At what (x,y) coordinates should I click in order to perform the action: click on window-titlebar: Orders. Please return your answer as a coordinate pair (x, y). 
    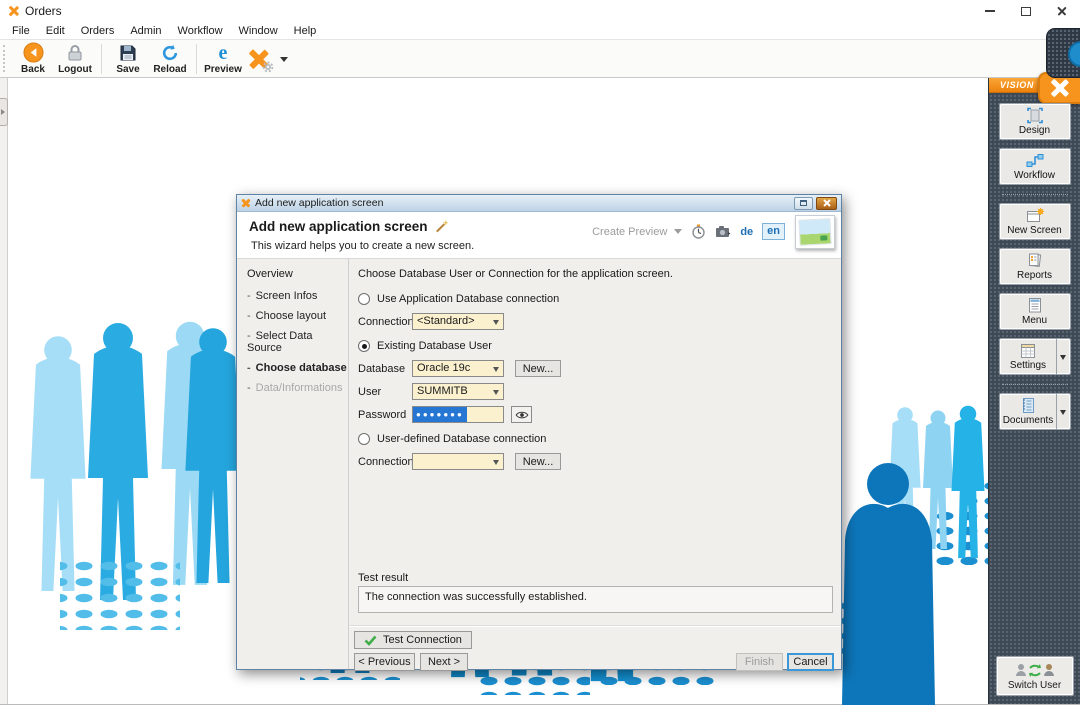
    Looking at the image, I should click on (540, 11).